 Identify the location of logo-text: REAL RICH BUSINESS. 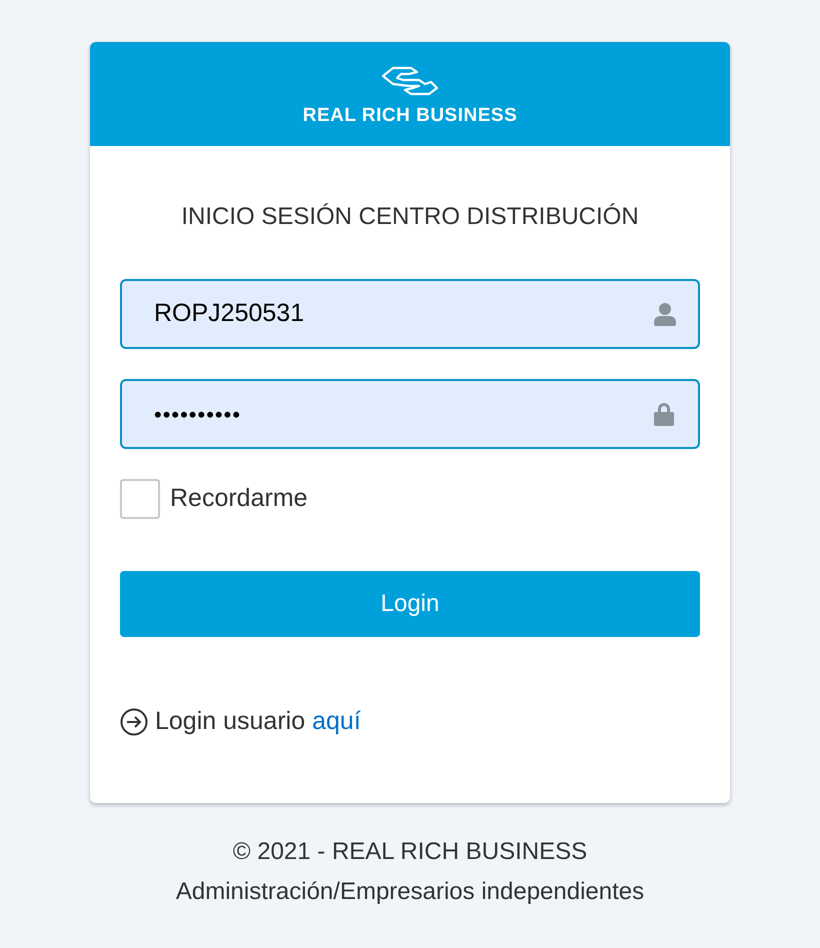
(410, 115).